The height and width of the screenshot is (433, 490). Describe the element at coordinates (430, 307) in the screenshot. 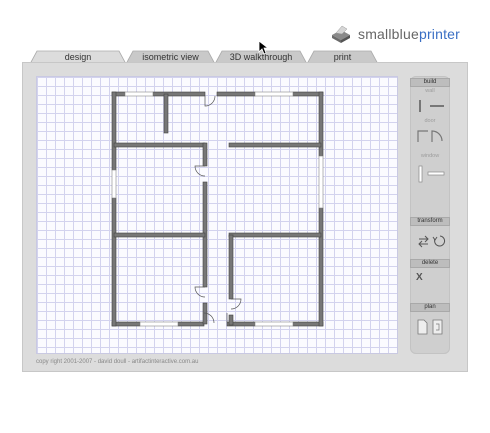

I see `panel-plan-header: plan` at that location.